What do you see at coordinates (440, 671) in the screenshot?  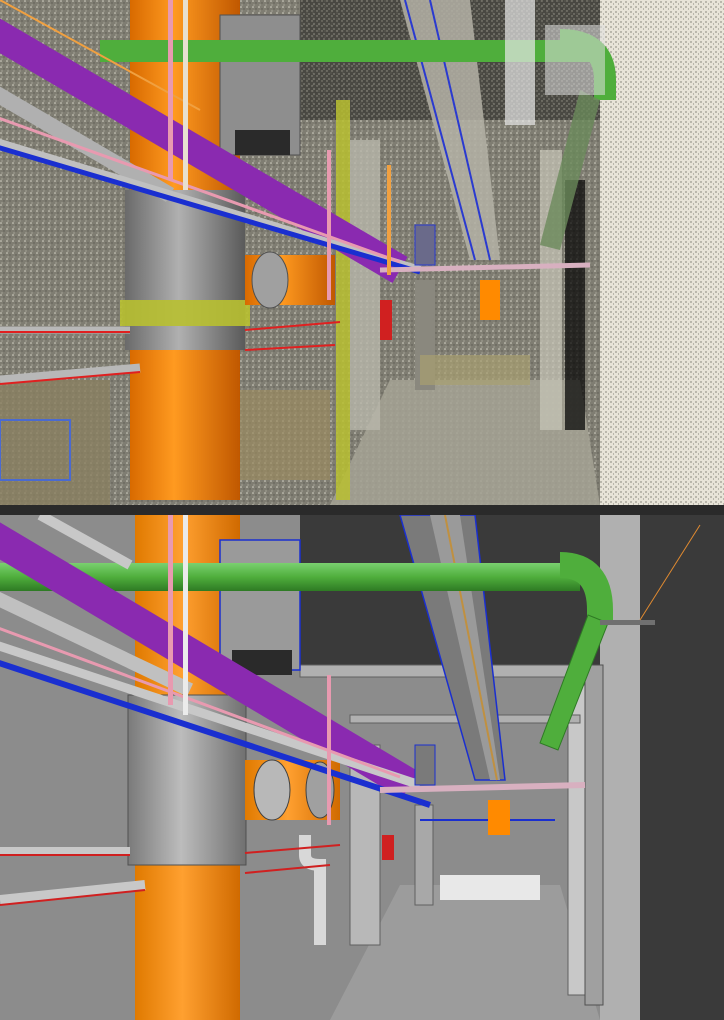 I see `ceiling-beam` at bounding box center [440, 671].